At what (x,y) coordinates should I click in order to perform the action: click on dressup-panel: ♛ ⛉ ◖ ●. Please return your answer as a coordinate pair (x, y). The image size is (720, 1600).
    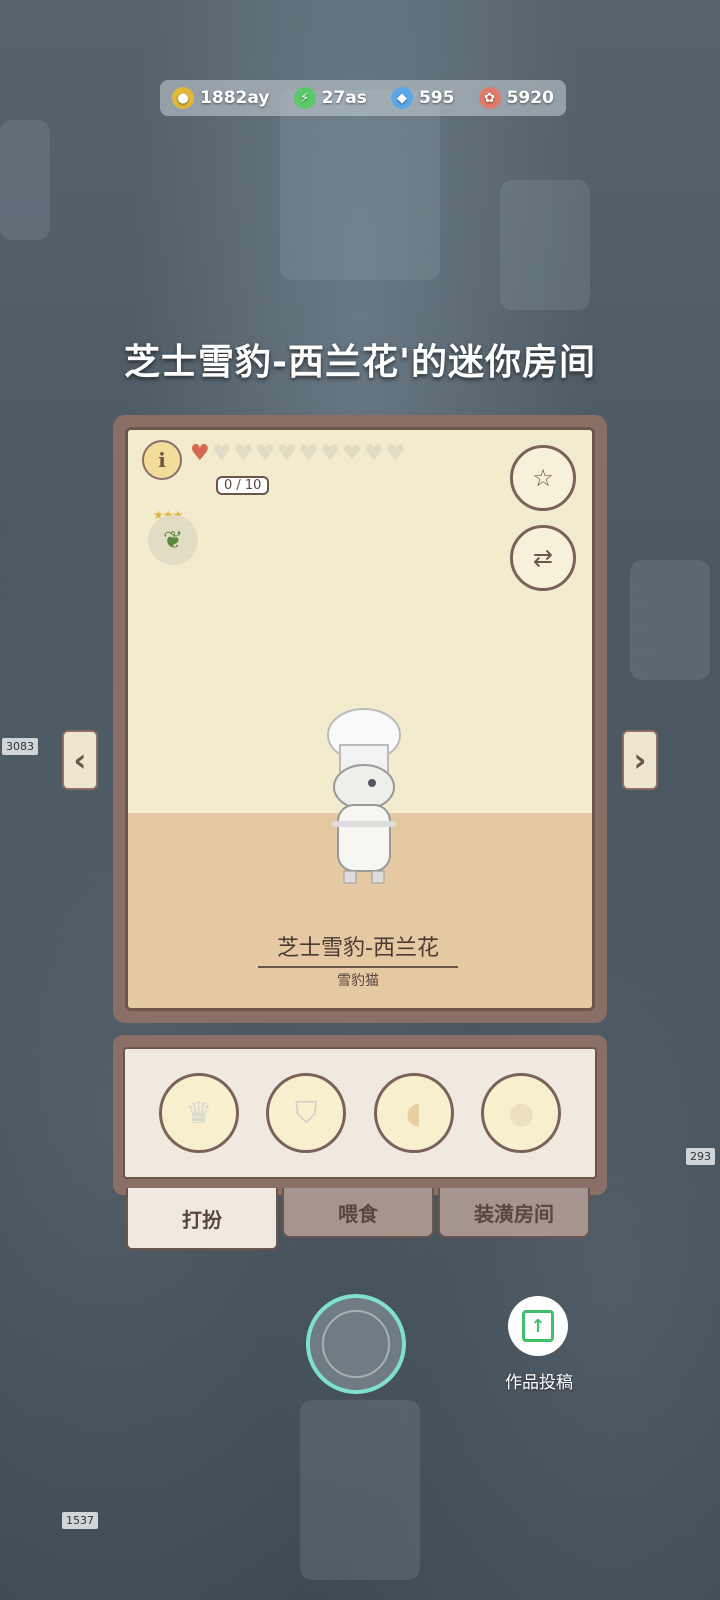
    Looking at the image, I should click on (360, 1115).